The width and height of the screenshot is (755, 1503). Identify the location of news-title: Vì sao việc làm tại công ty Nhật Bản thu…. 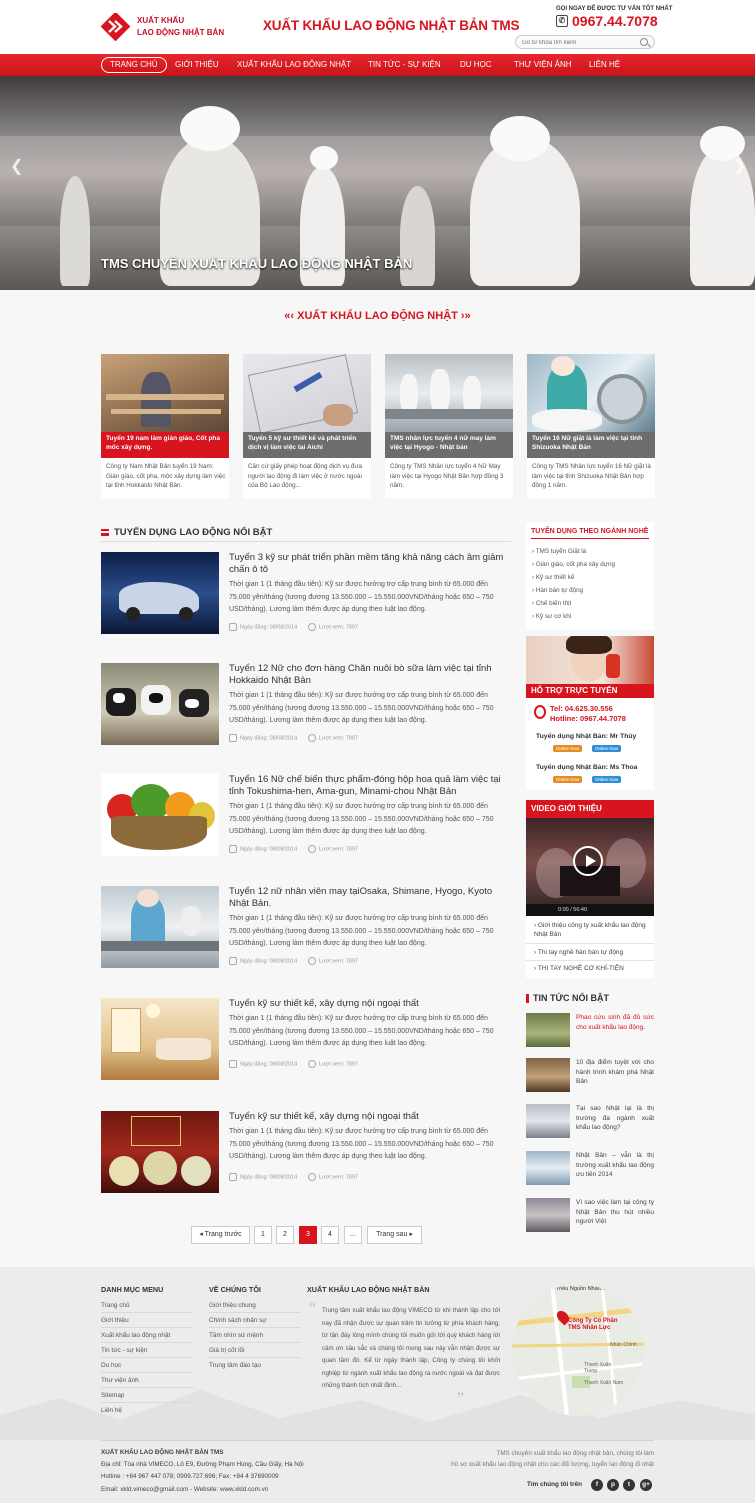
(615, 1212).